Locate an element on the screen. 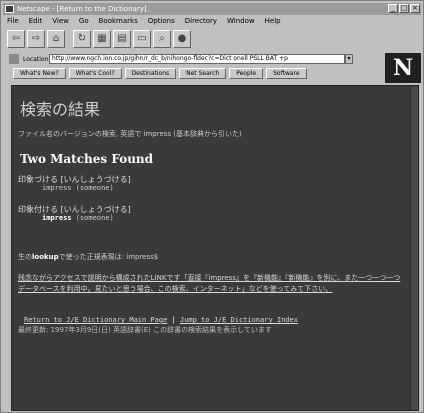 Image resolution: width=424 pixels, height=413 pixels. menu-view: View is located at coordinates (60, 21).